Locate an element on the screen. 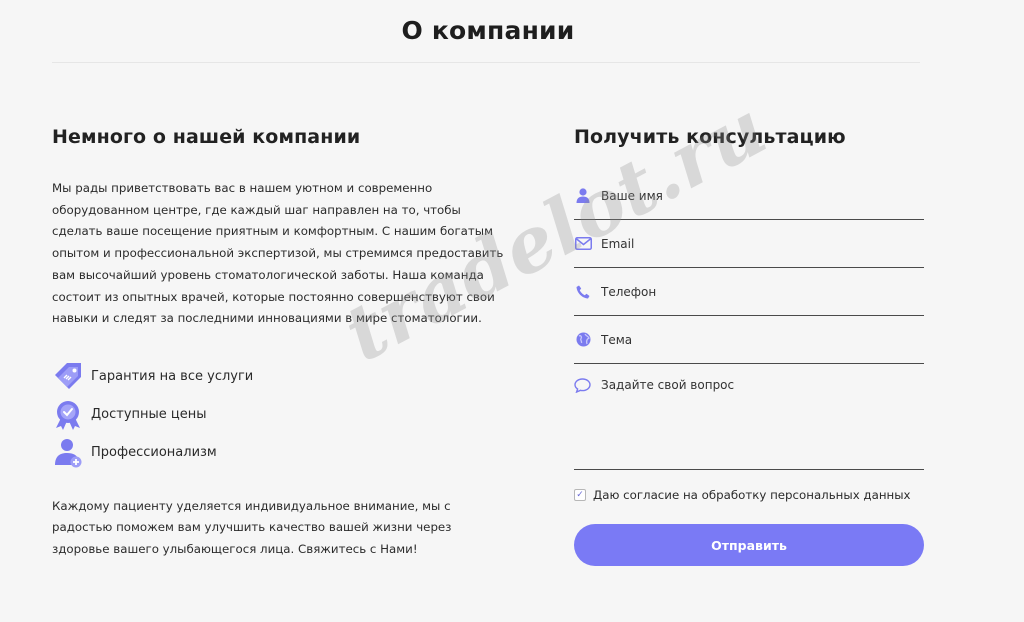 The height and width of the screenshot is (622, 1024). user-plus-icon is located at coordinates (68, 453).